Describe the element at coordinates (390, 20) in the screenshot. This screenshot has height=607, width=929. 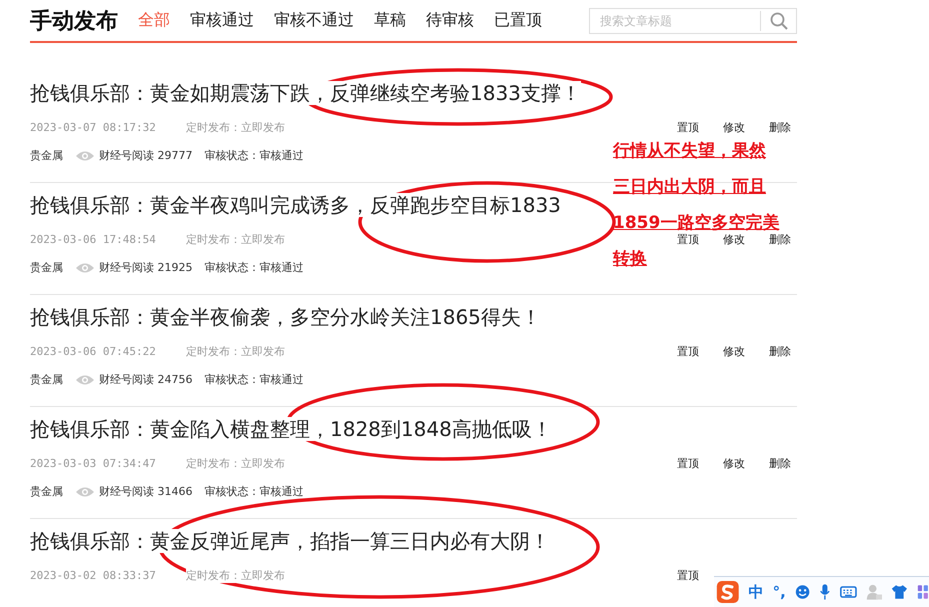
I see `tab: 草稿` at that location.